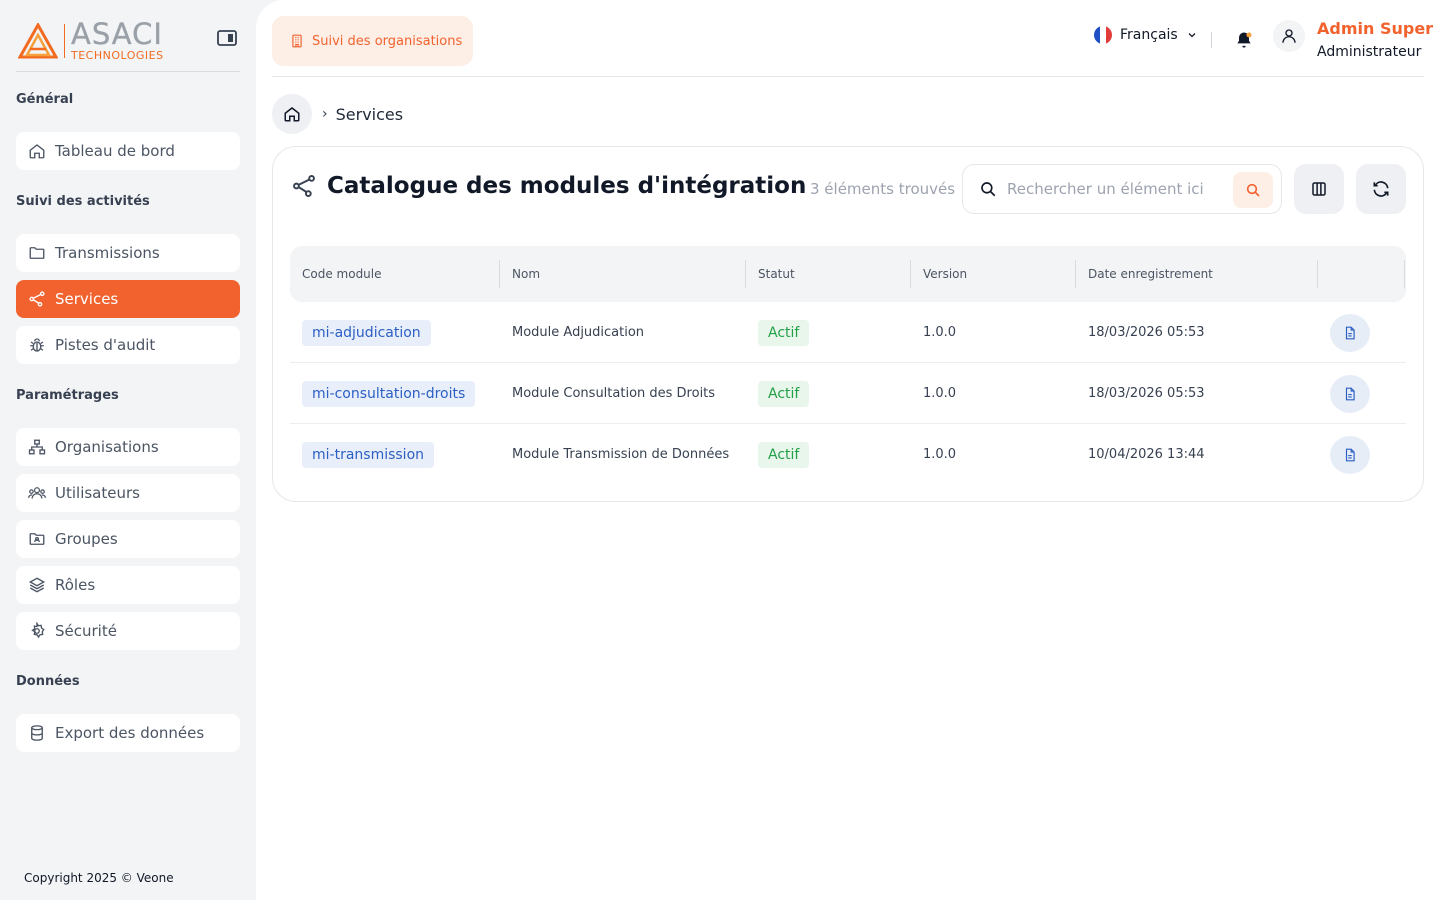 The width and height of the screenshot is (1440, 900). I want to click on database-icon, so click(37, 733).